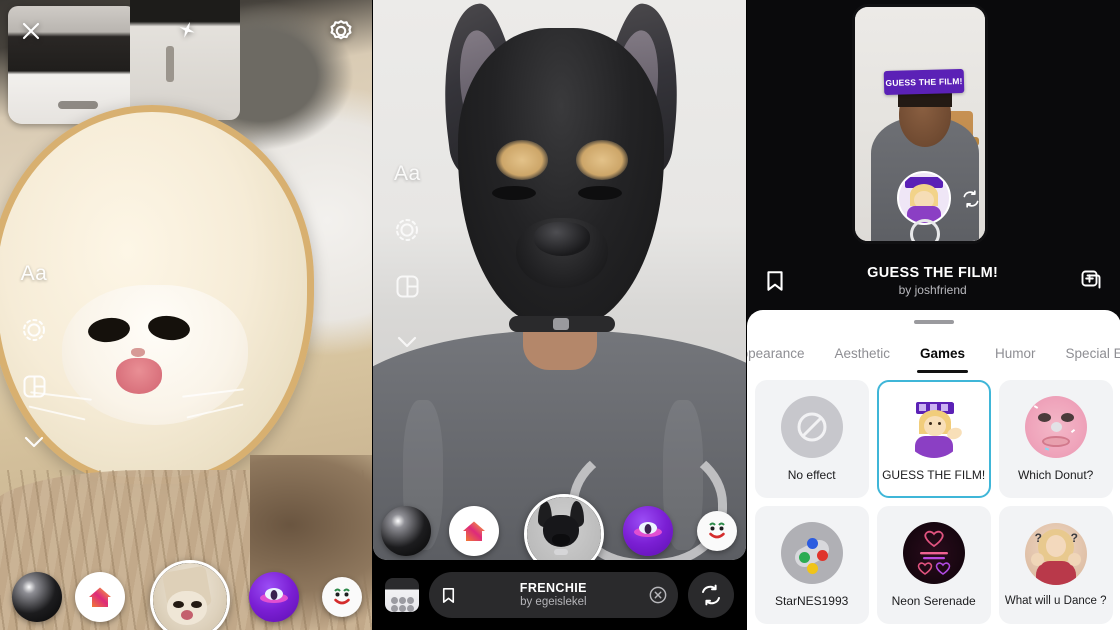  I want to click on tab-games: Games, so click(942, 355).